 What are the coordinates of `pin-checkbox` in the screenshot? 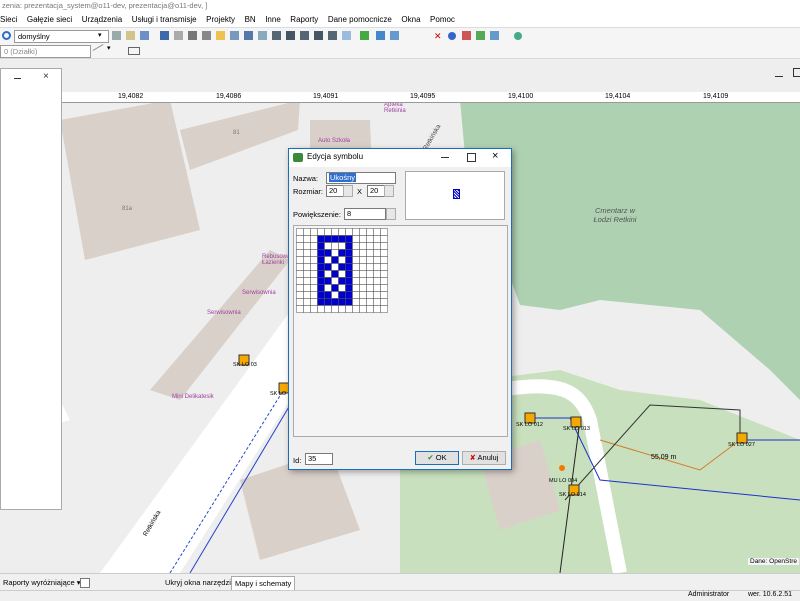 It's located at (85, 583).